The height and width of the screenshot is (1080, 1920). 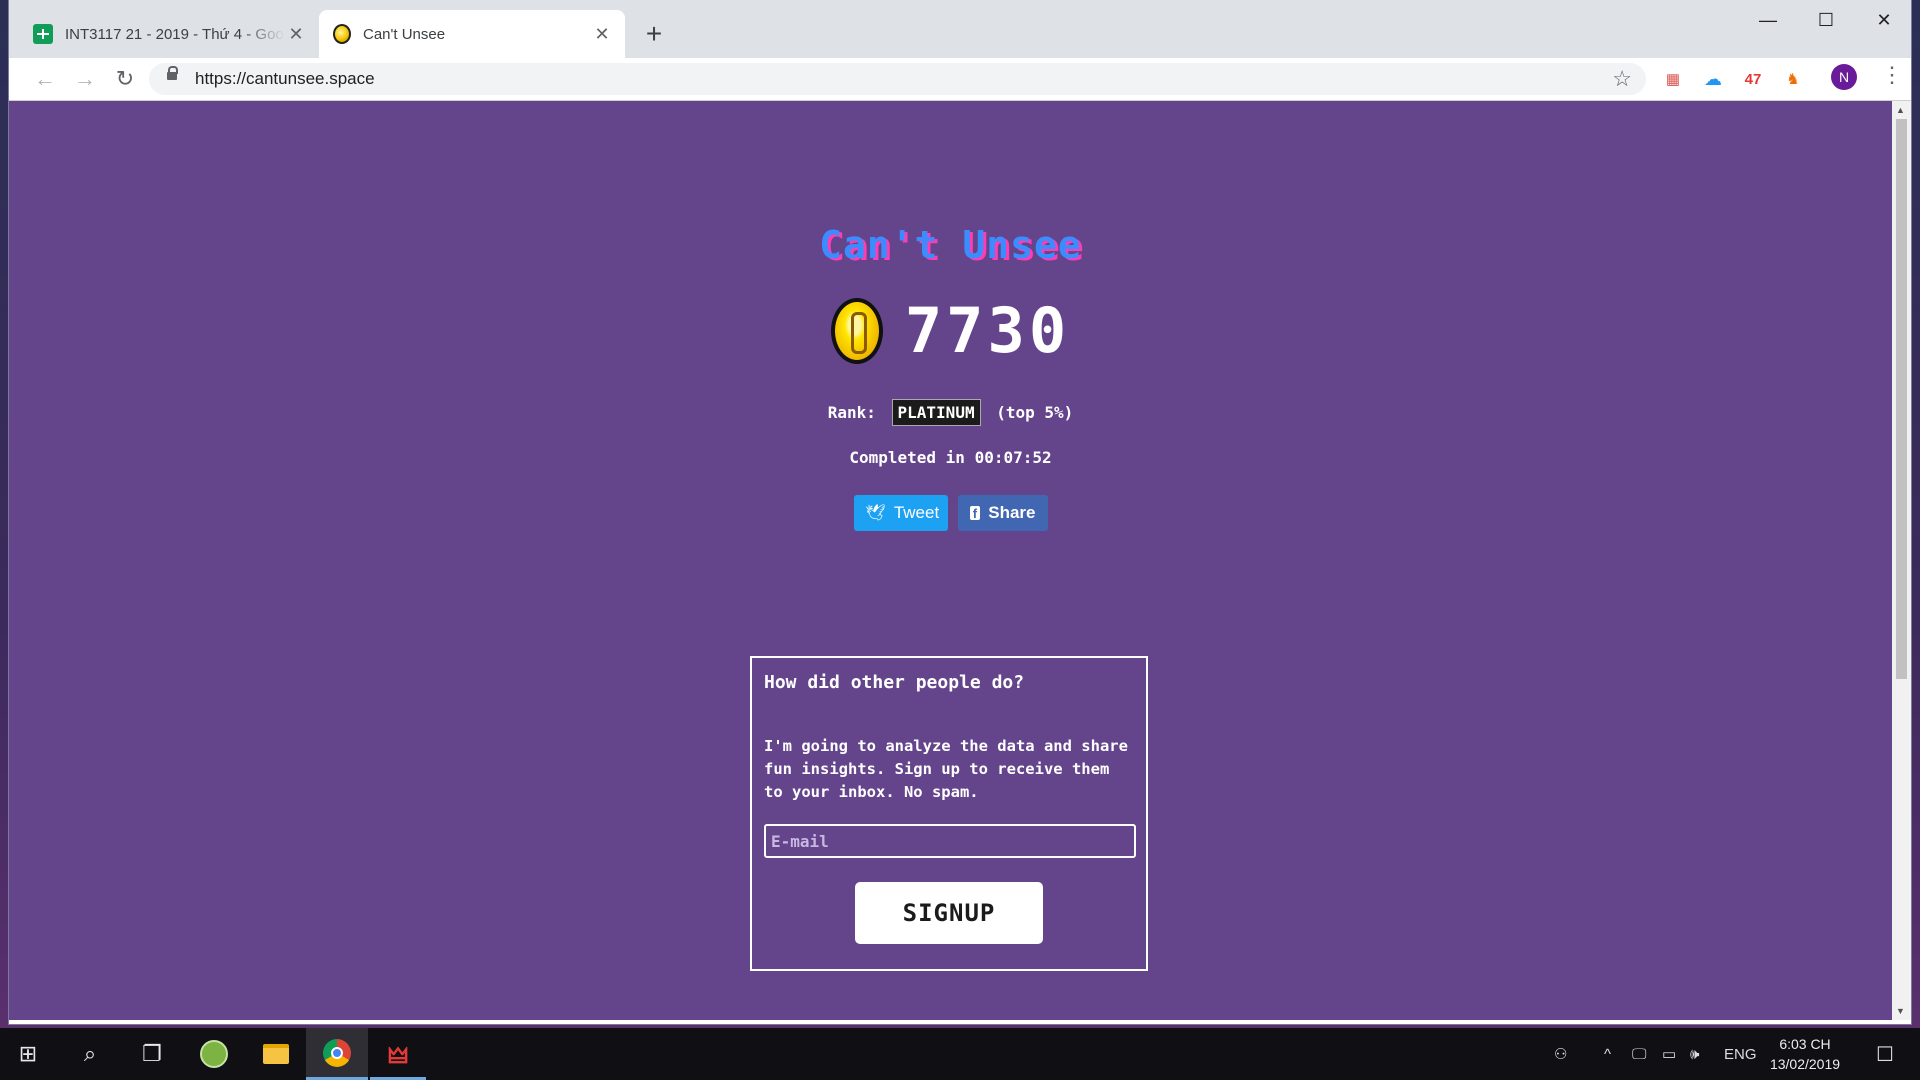 I want to click on back-button: ←, so click(x=45, y=79).